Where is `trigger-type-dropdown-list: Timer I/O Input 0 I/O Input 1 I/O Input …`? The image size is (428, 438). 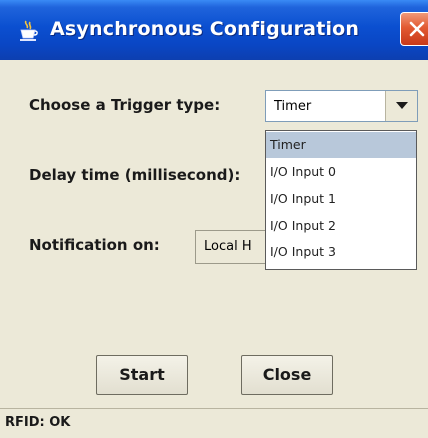 trigger-type-dropdown-list: Timer I/O Input 0 I/O Input 1 I/O Input … is located at coordinates (341, 200).